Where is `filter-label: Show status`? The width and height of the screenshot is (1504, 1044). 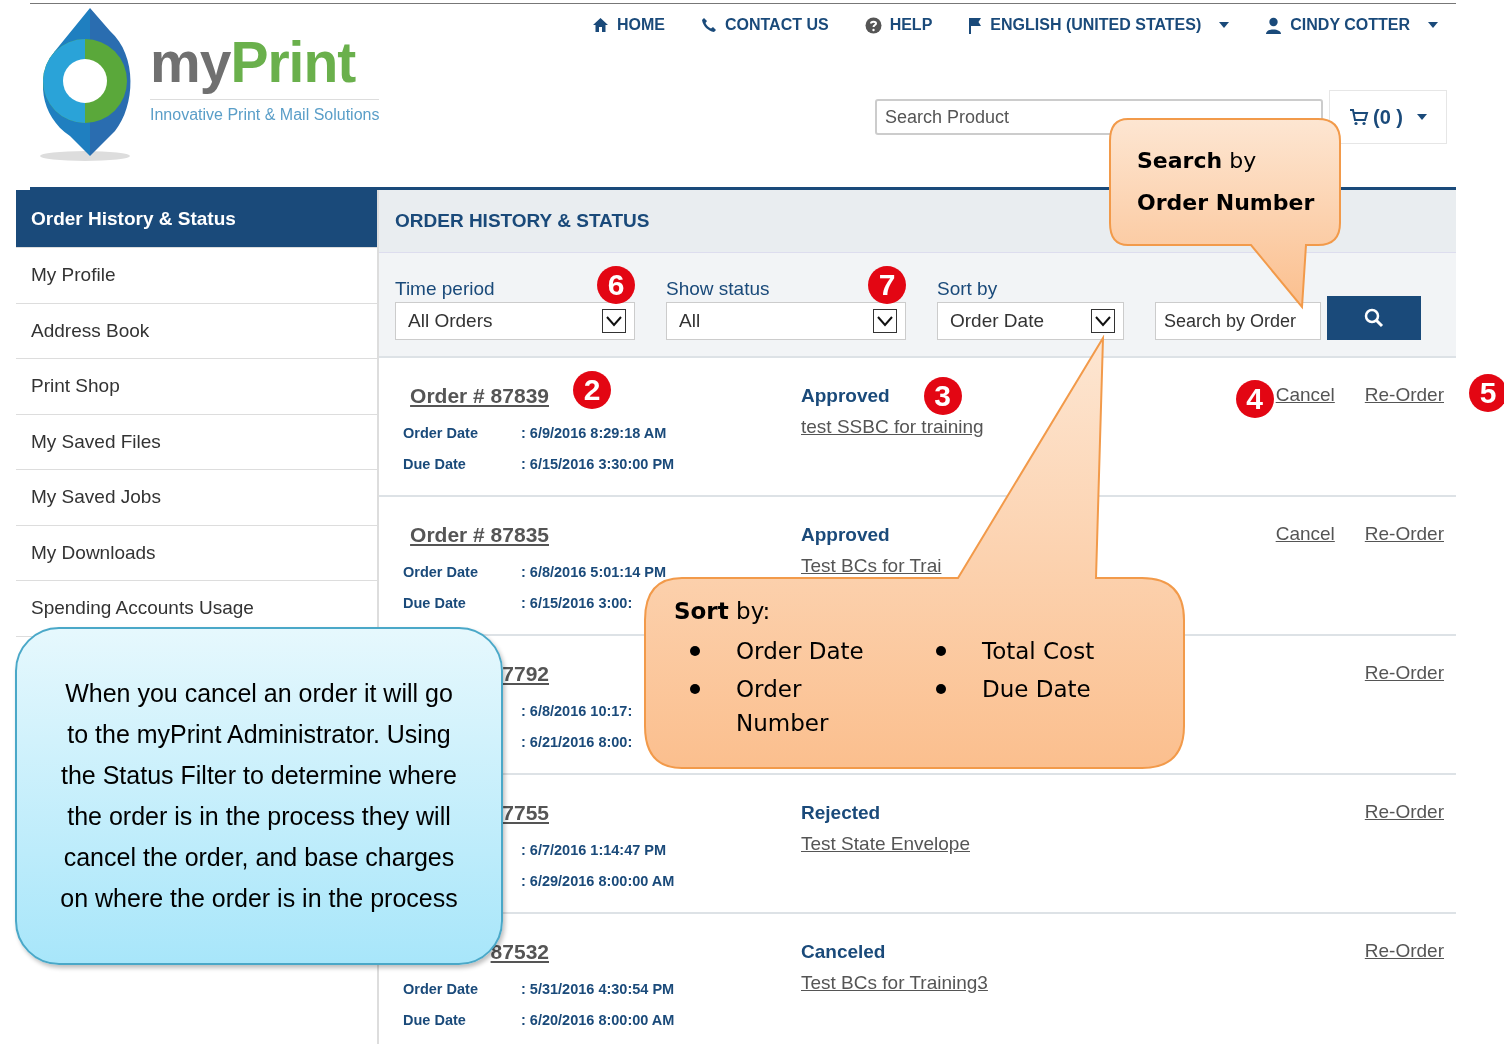
filter-label: Show status is located at coordinates (718, 288).